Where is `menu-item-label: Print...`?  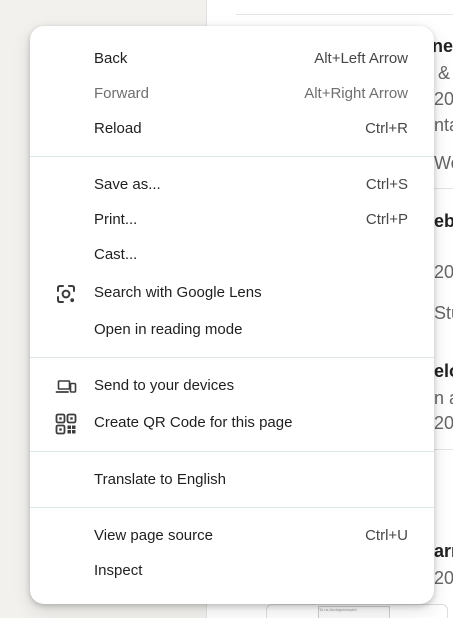
menu-item-label: Print... is located at coordinates (116, 219).